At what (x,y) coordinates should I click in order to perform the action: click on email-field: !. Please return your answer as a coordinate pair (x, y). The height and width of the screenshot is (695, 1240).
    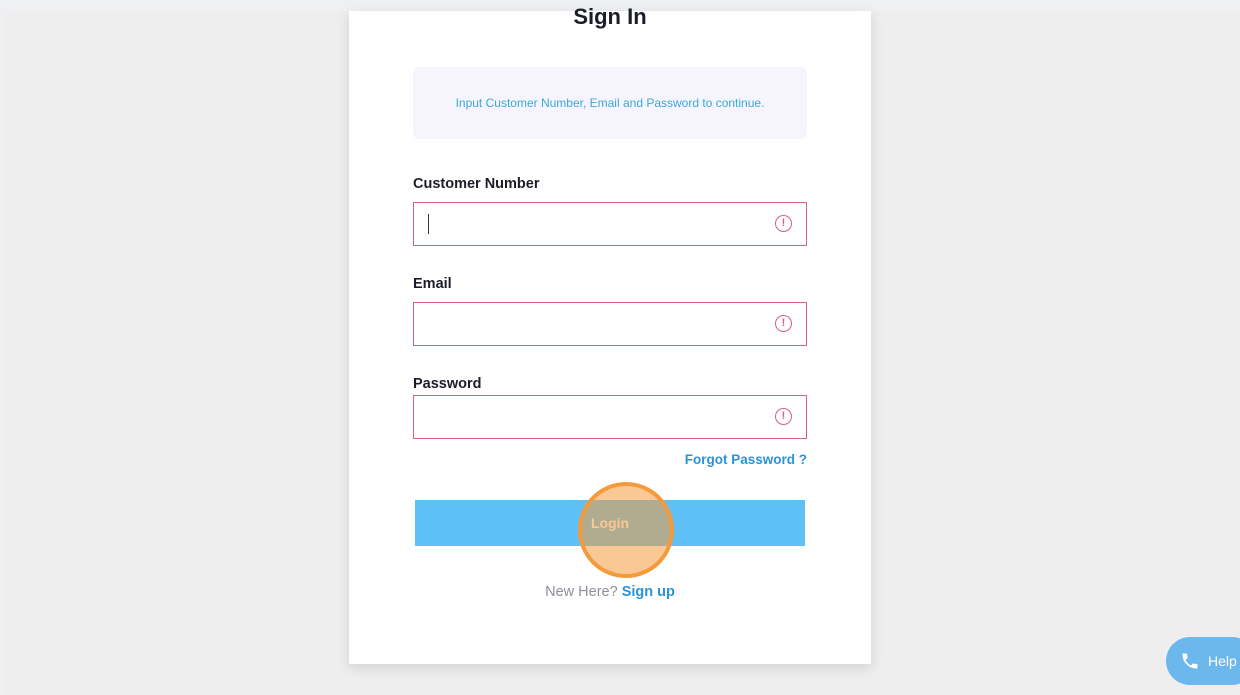
    Looking at the image, I should click on (610, 324).